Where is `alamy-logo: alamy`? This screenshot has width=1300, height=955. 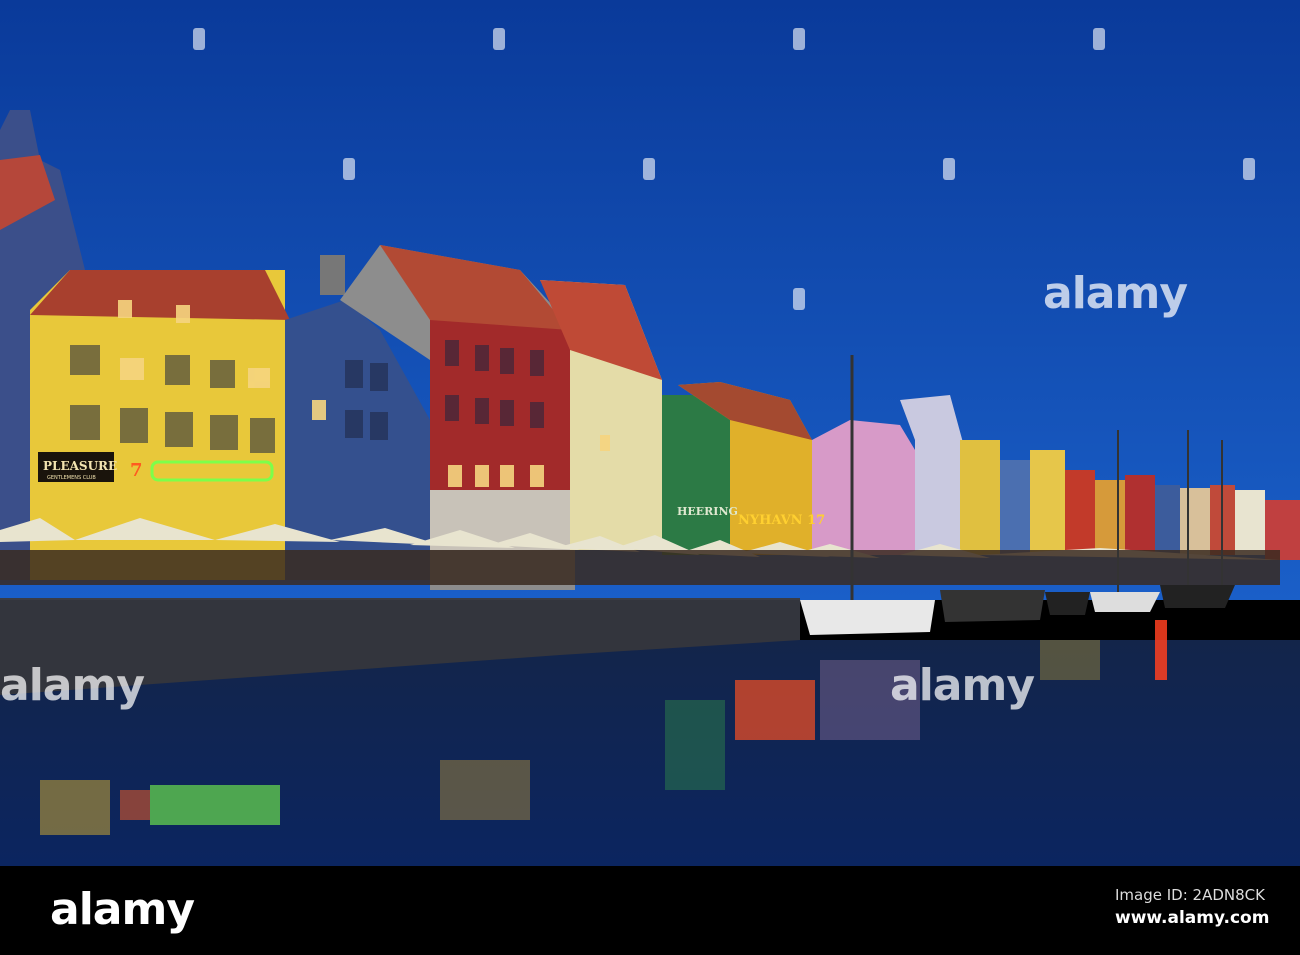
alamy-logo: alamy is located at coordinates (122, 909).